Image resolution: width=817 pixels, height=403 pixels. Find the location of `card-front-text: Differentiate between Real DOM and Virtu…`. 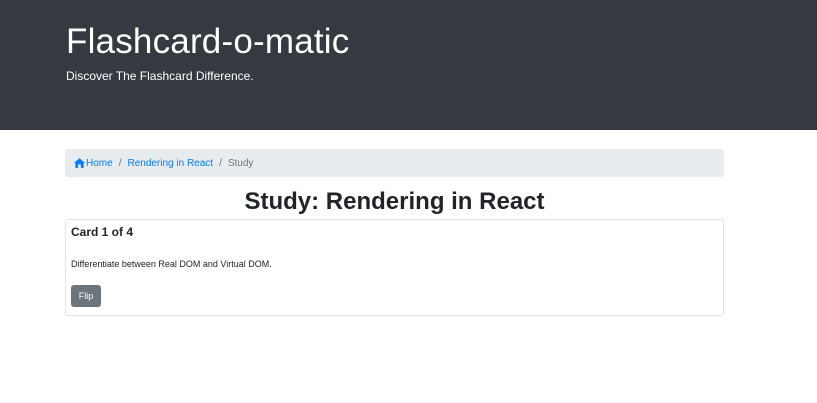

card-front-text: Differentiate between Real DOM and Virtu… is located at coordinates (171, 264).